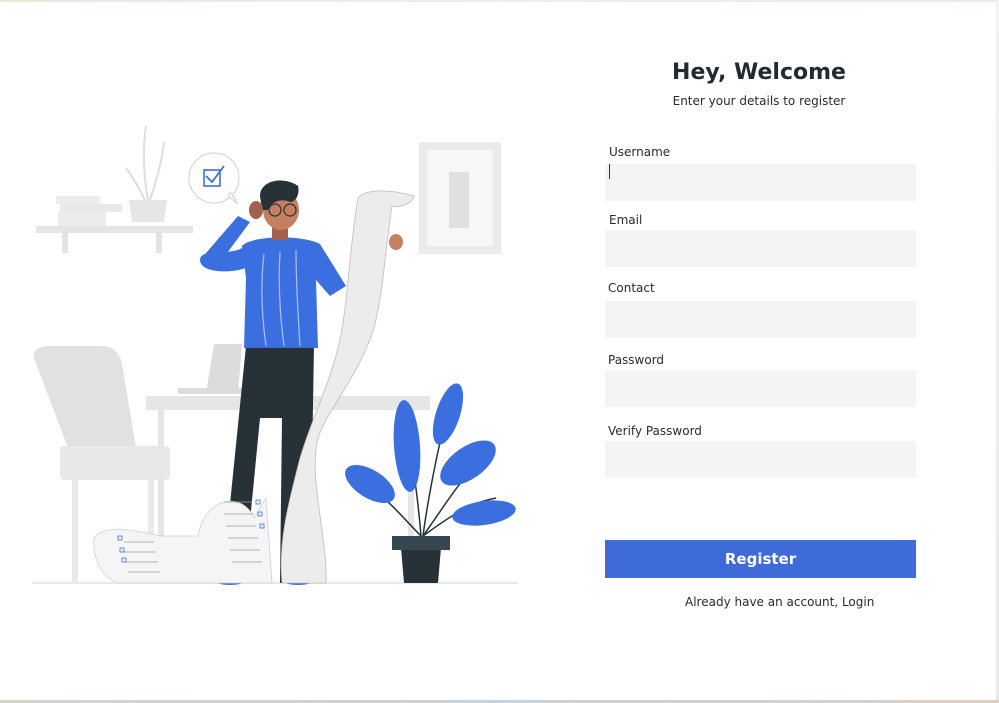  Describe the element at coordinates (214, 178) in the screenshot. I see `checkbox-thought-bubble-icon` at that location.